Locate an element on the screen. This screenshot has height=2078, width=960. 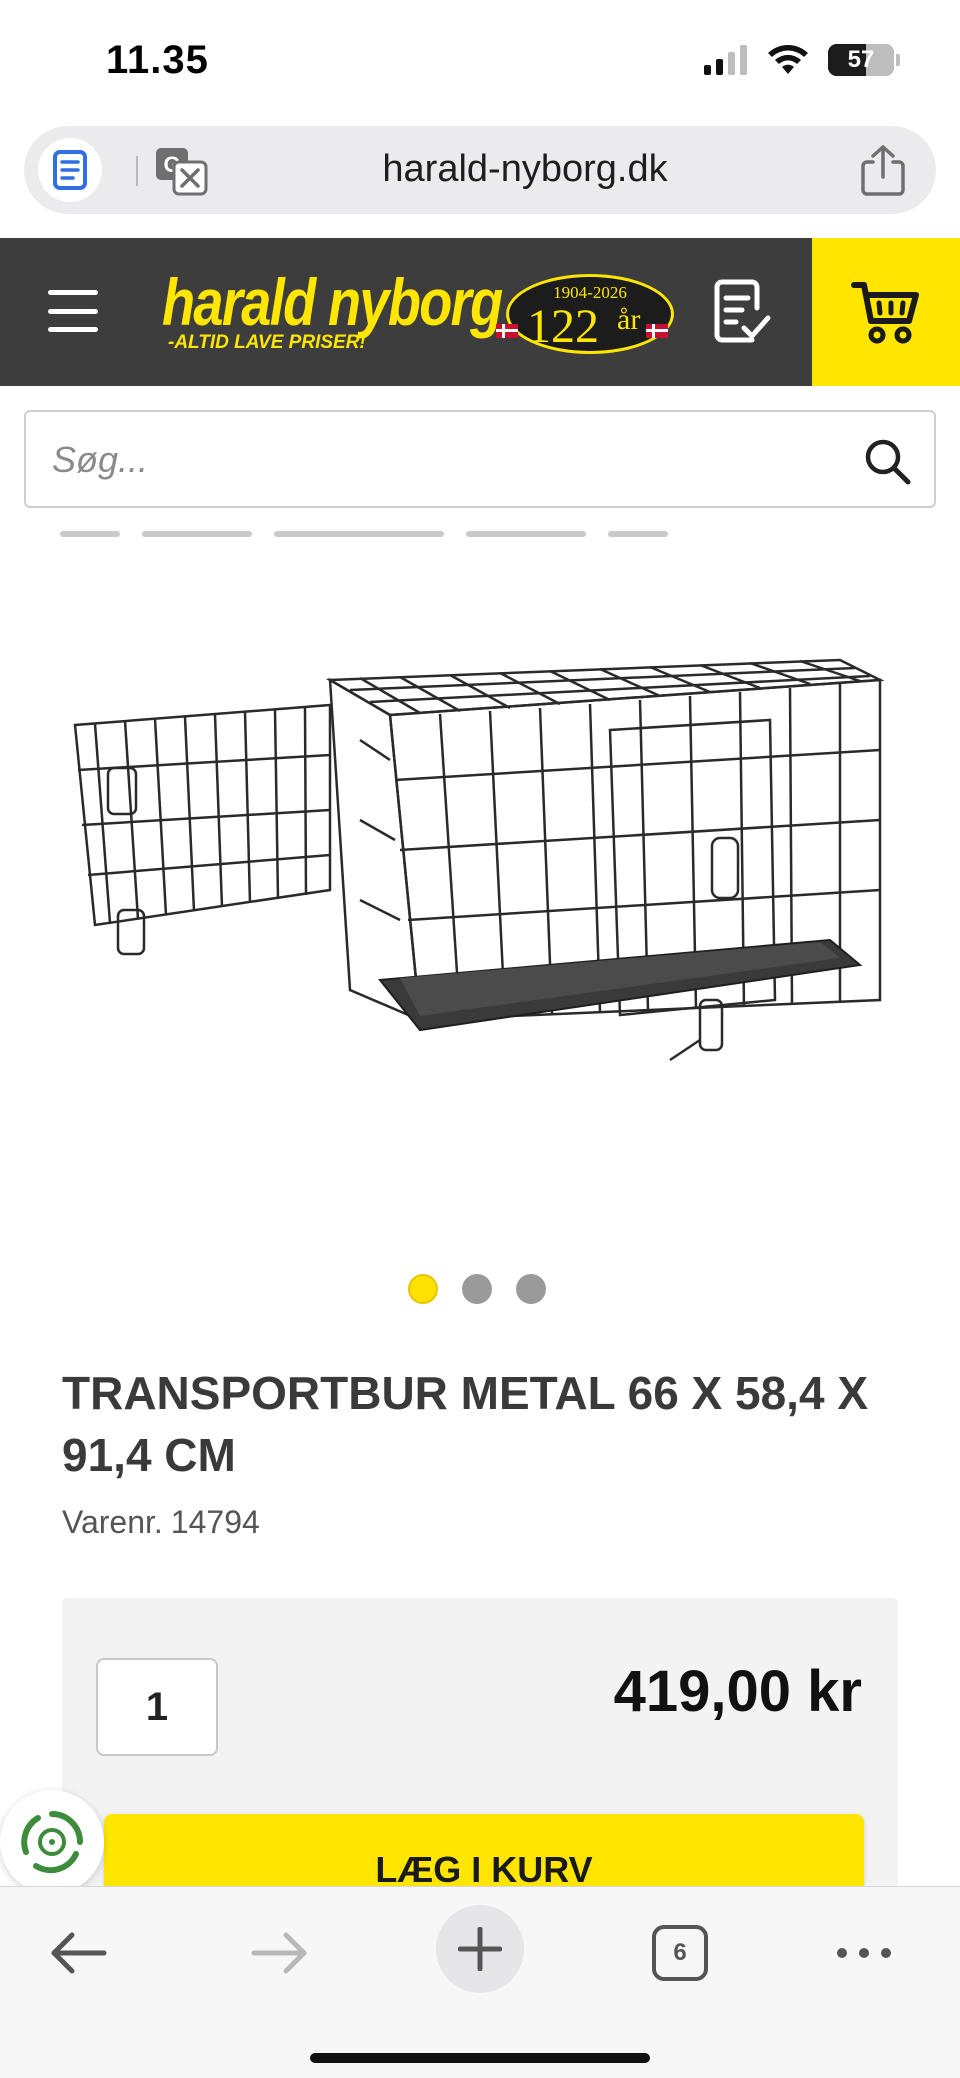
carousel-dots is located at coordinates (477, 1289).